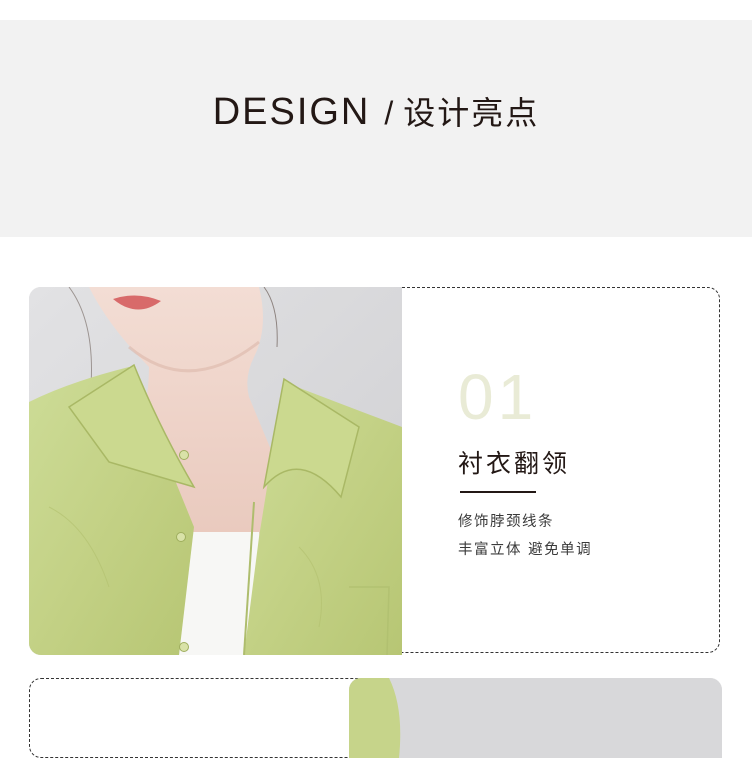 The image size is (752, 758). What do you see at coordinates (525, 550) in the screenshot?
I see `feature-desc-line-2: 丰富立体 避免单调` at bounding box center [525, 550].